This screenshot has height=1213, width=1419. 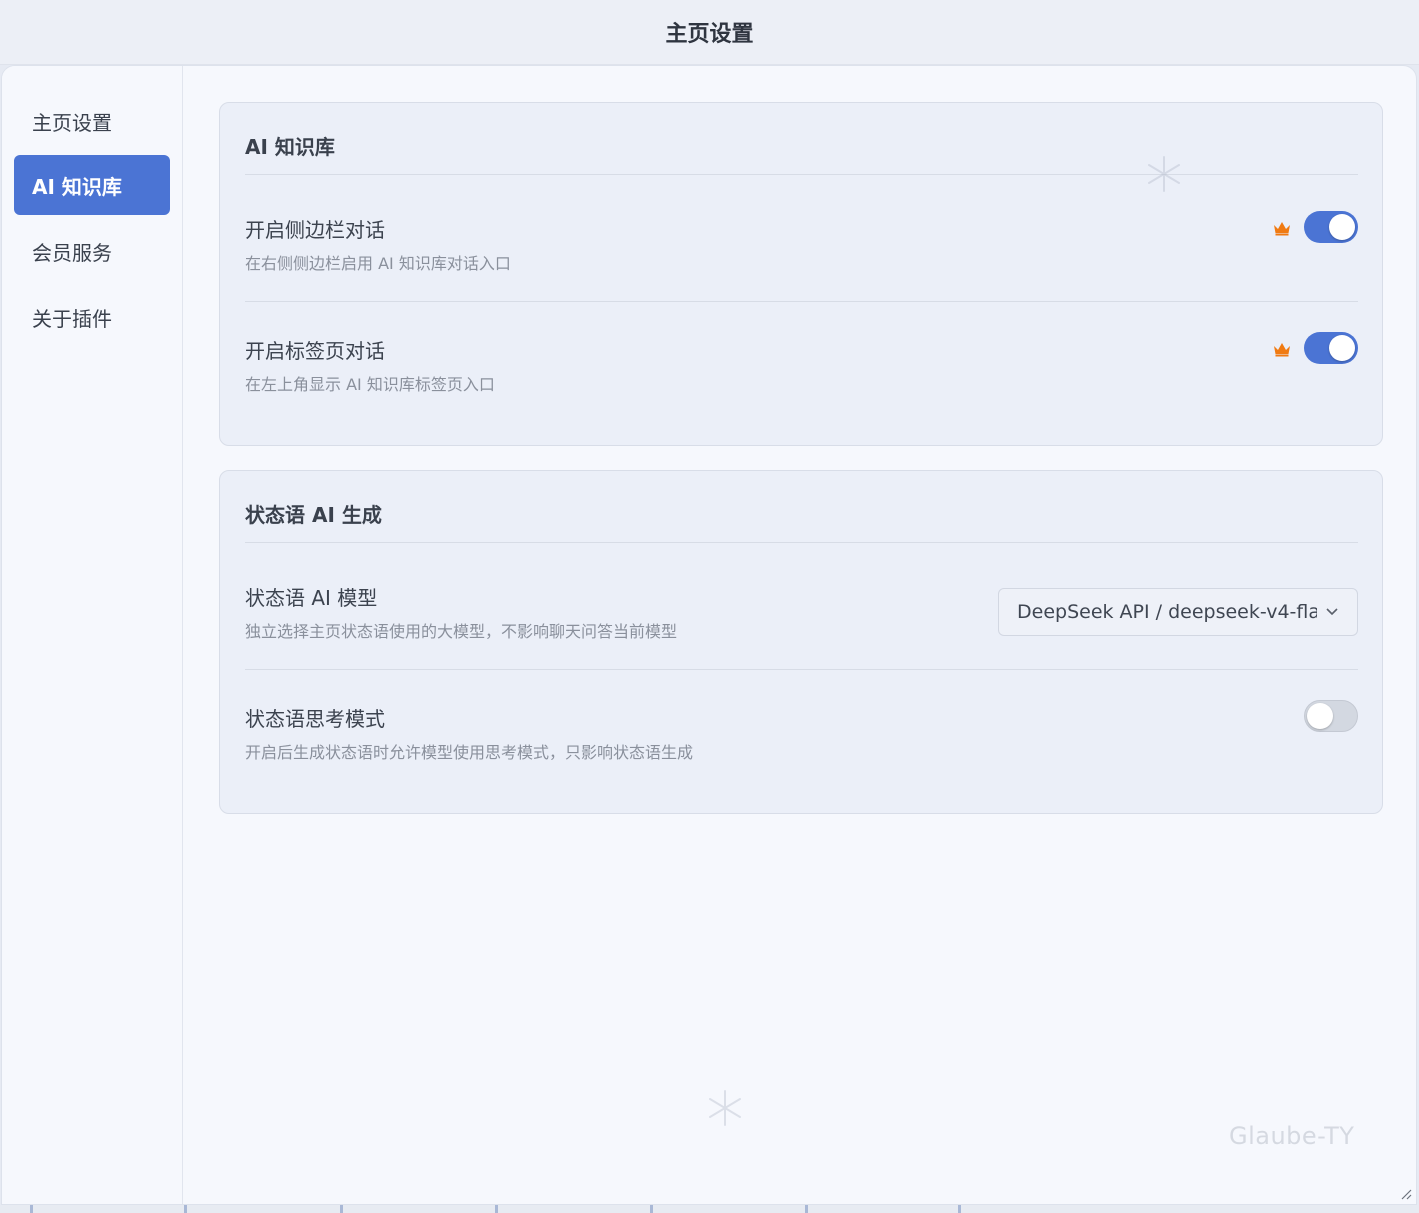 What do you see at coordinates (315, 719) in the screenshot?
I see `setting-title-thinking-mode: 状态语思考模式` at bounding box center [315, 719].